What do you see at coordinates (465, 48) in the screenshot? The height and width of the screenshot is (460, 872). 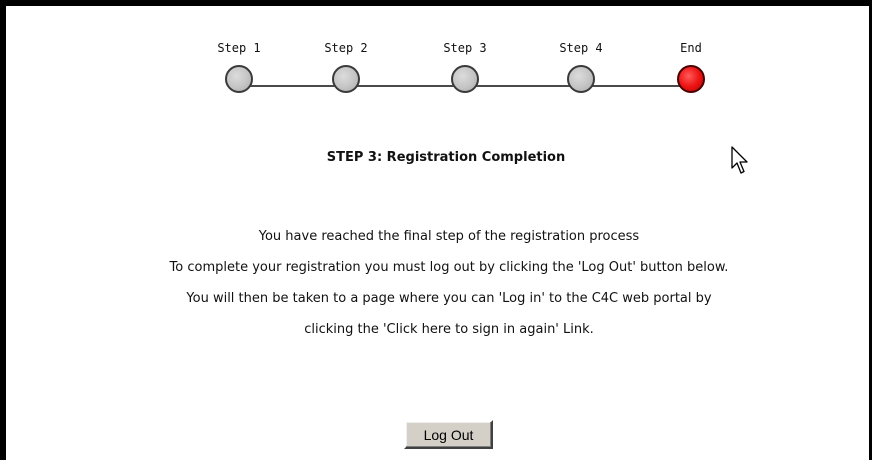 I see `step-3-label: Step 3` at bounding box center [465, 48].